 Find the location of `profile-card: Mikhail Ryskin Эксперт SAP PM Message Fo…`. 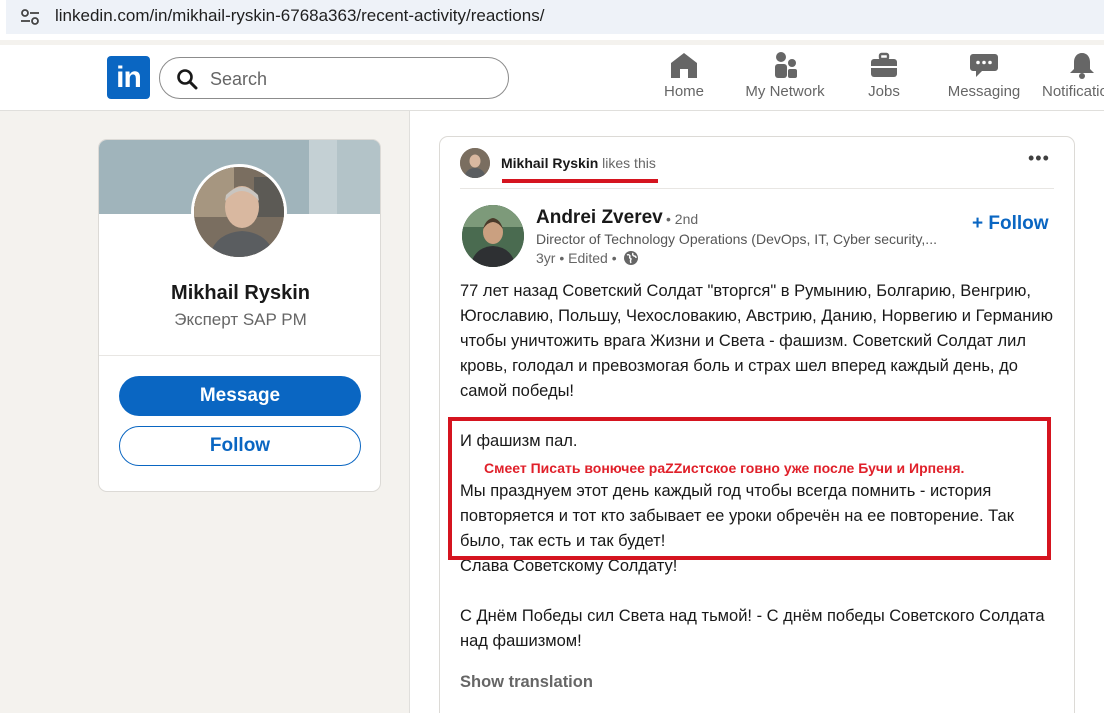

profile-card: Mikhail Ryskin Эксперт SAP PM Message Fo… is located at coordinates (239, 315).